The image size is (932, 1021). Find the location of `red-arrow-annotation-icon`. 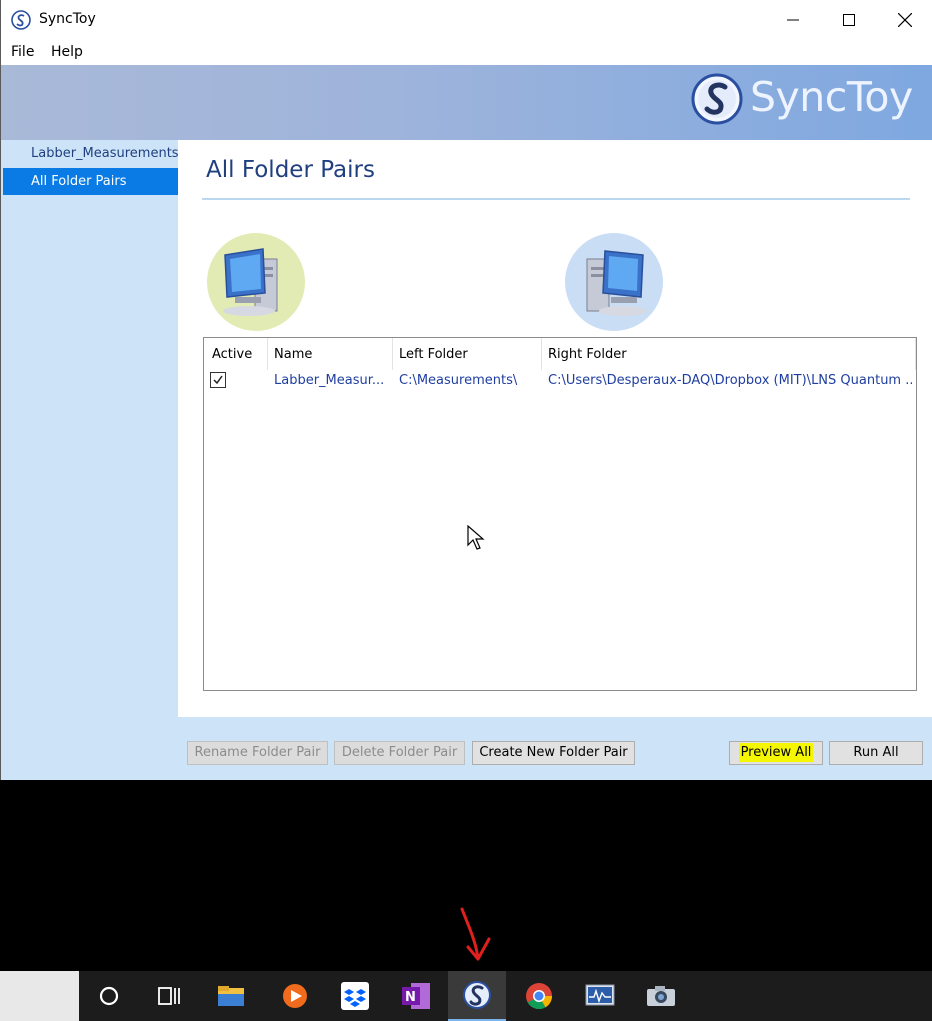

red-arrow-annotation-icon is located at coordinates (475, 934).